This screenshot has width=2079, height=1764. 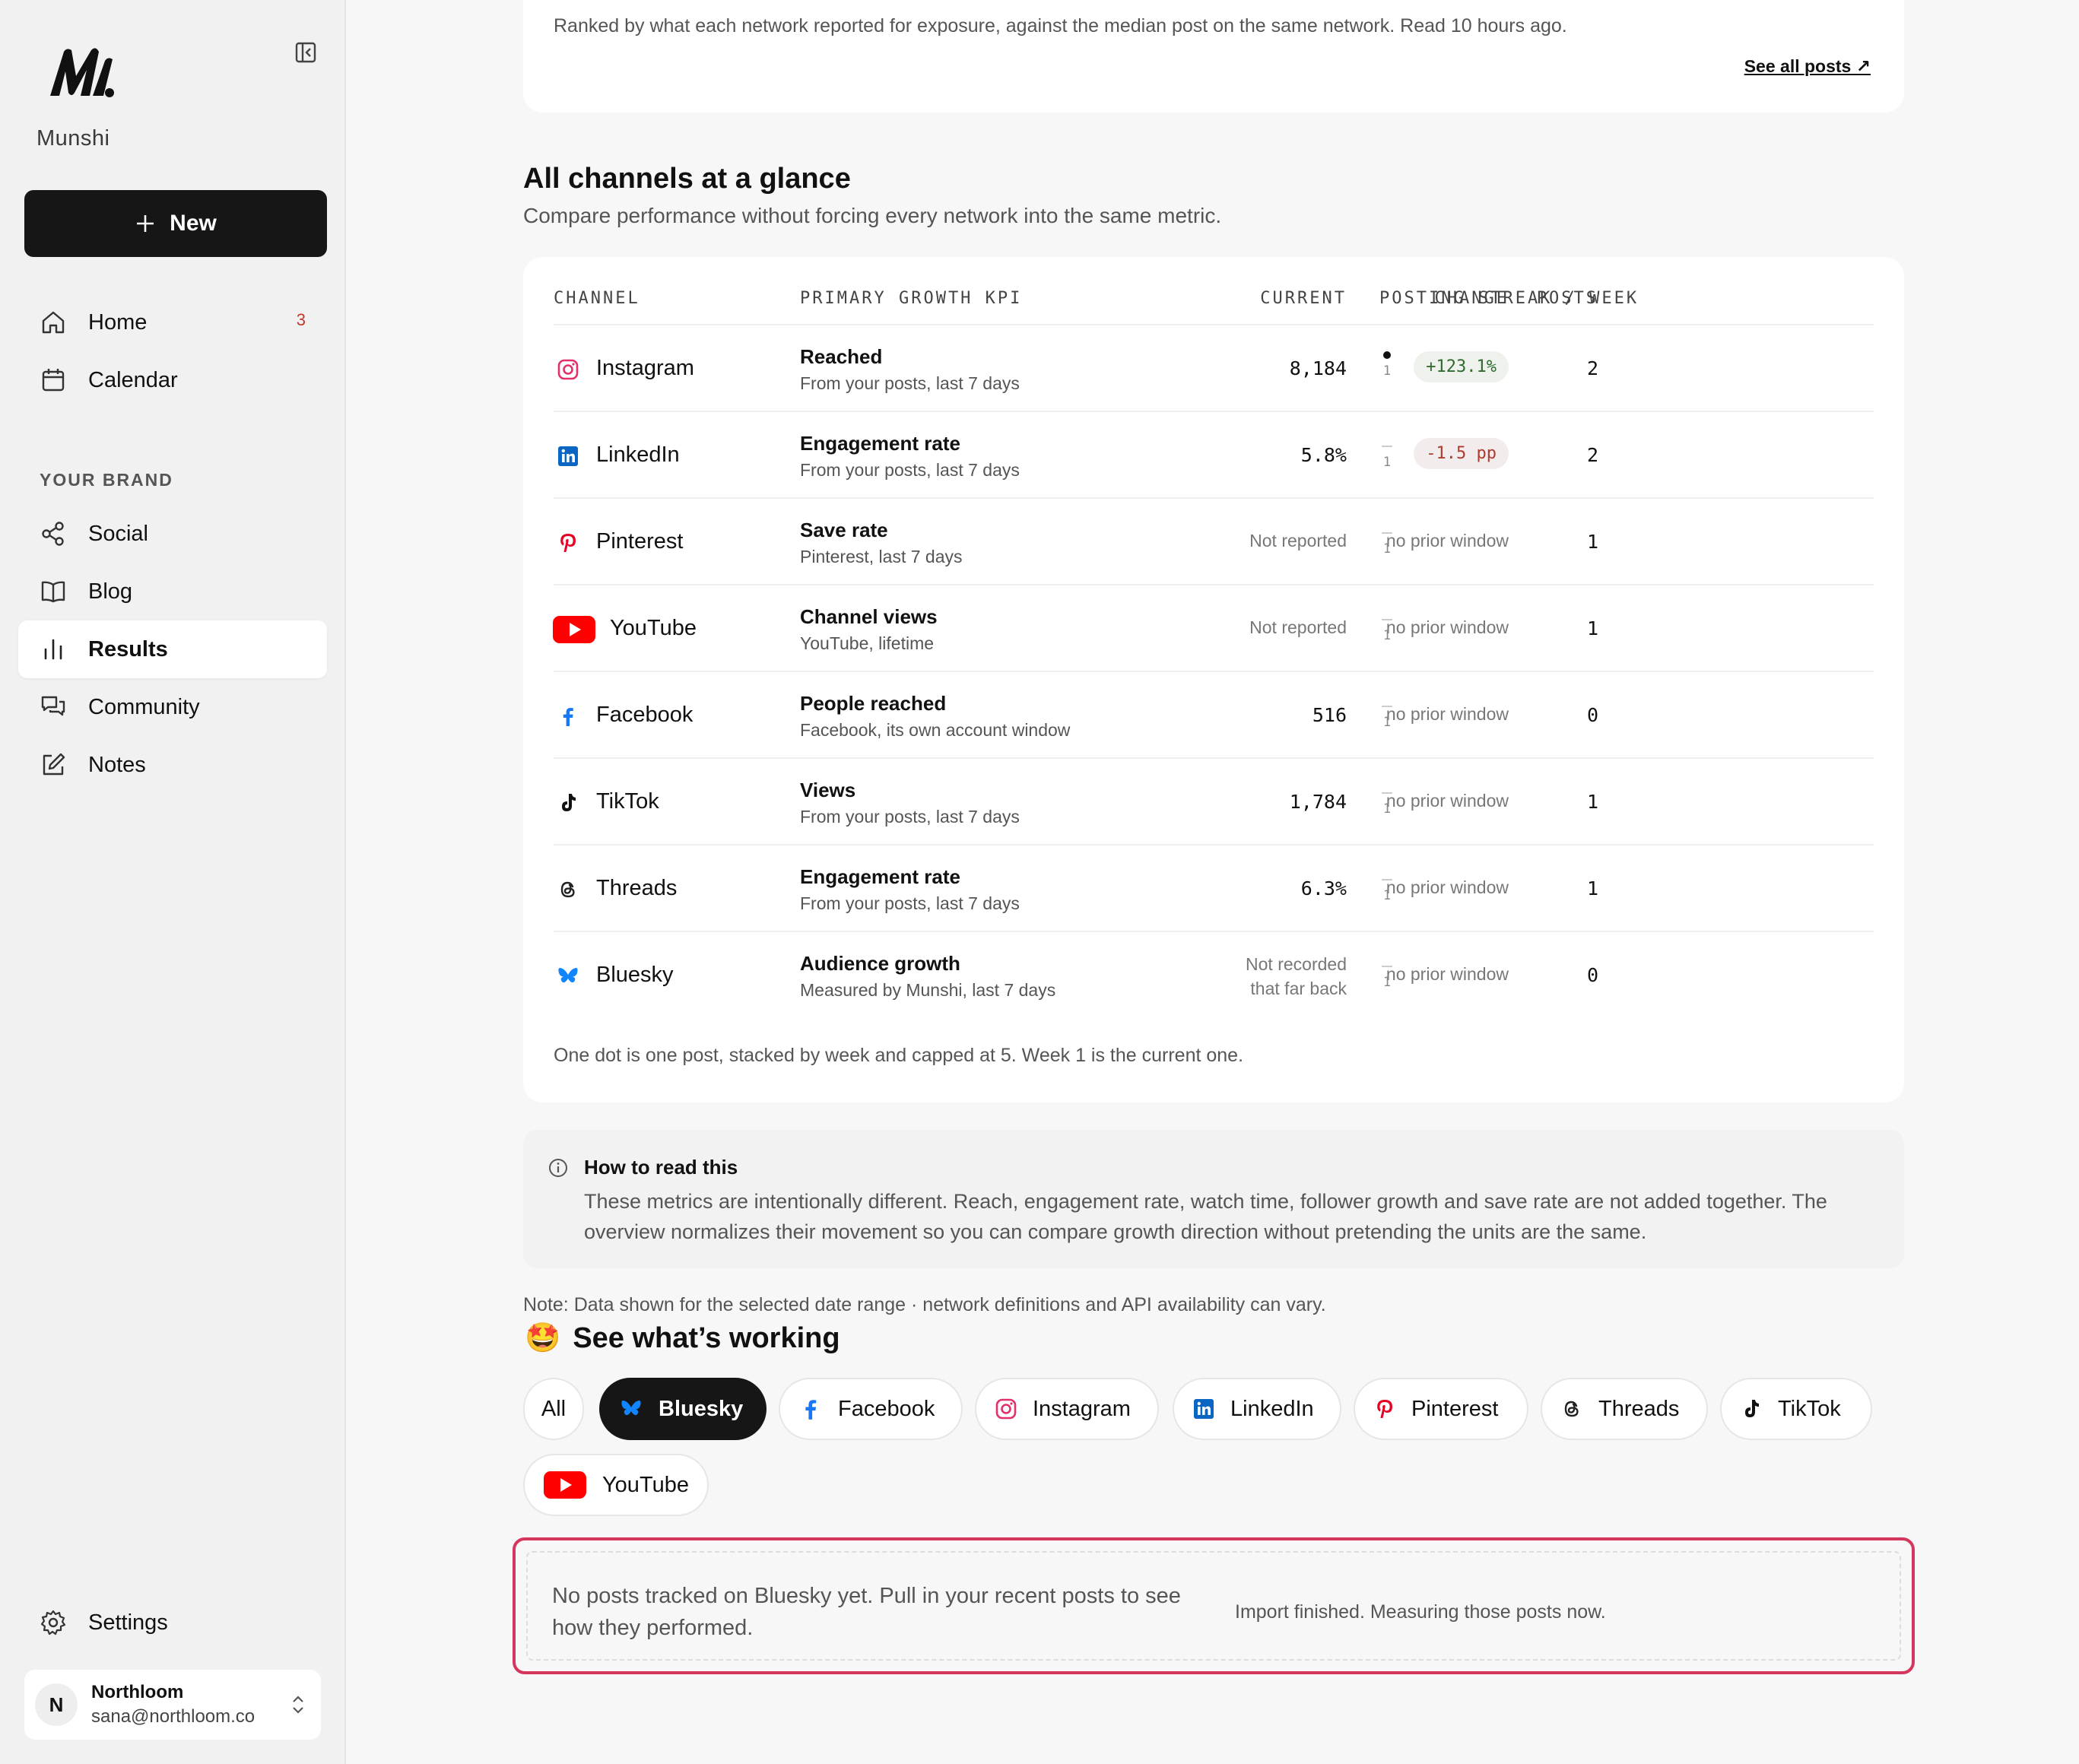 I want to click on channel-name: Instagram, so click(x=645, y=368).